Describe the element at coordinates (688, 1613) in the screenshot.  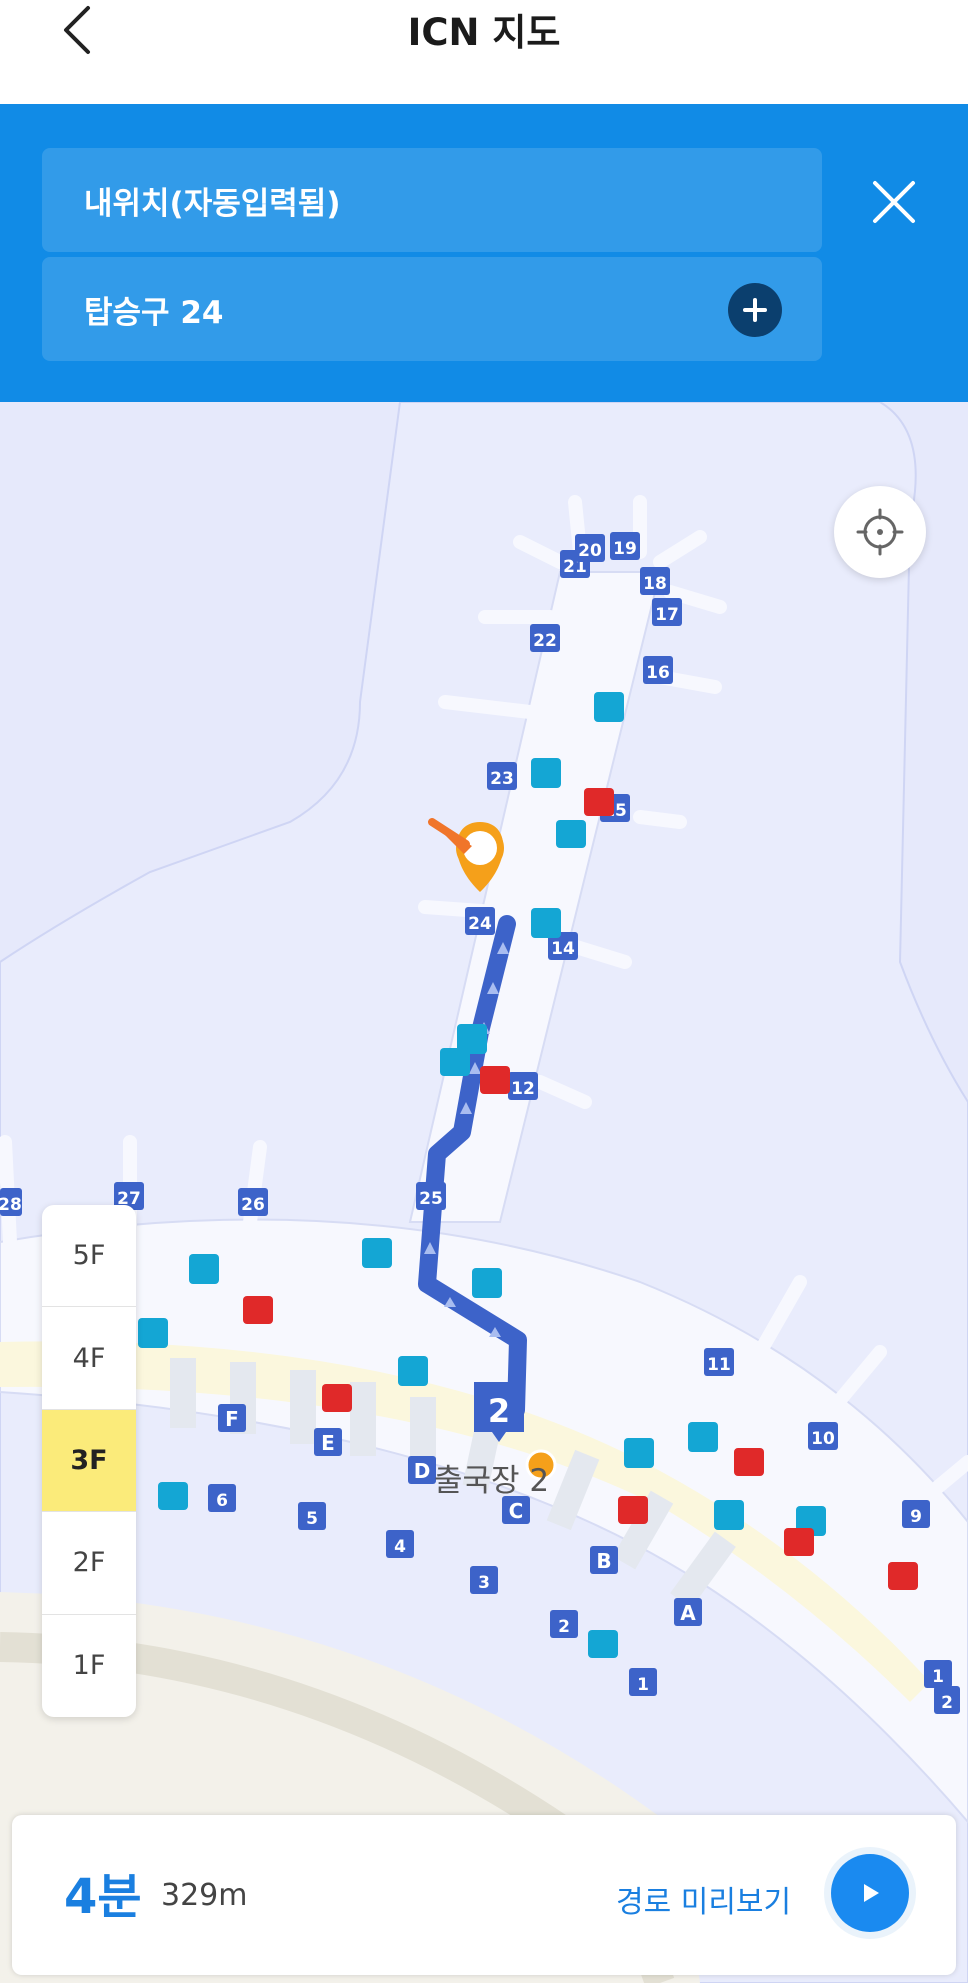
I see `svg-text: A` at that location.